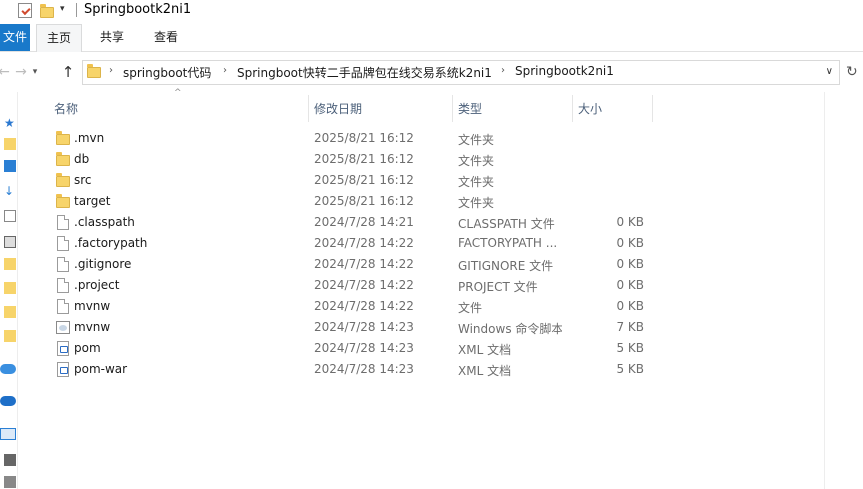  Describe the element at coordinates (82, 159) in the screenshot. I see `file-name: db` at that location.